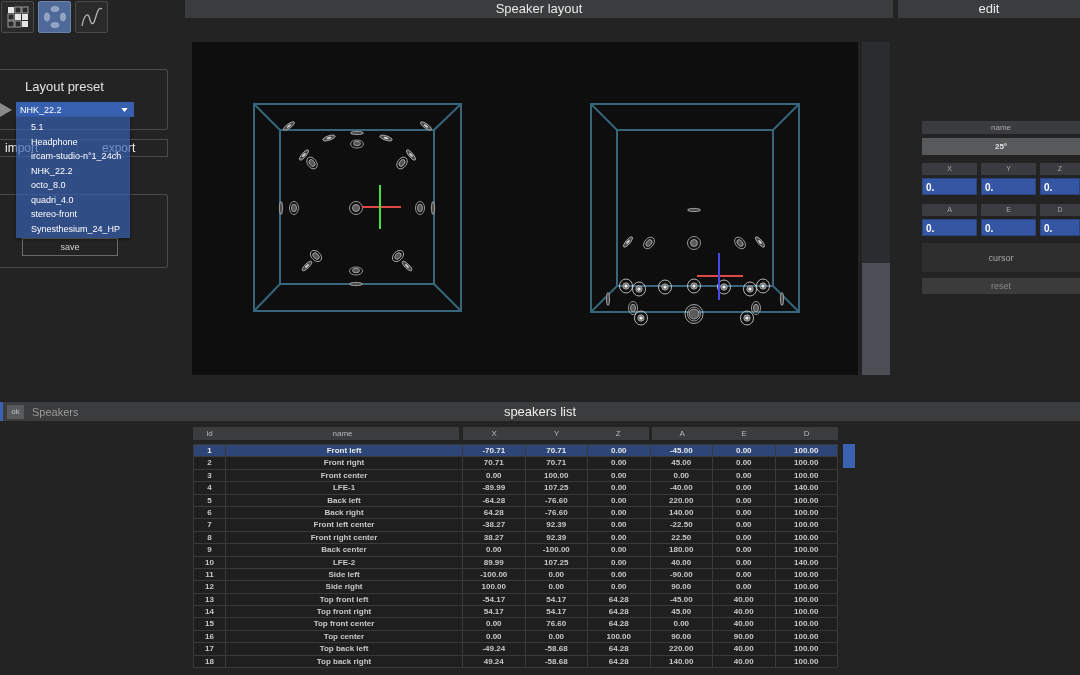 This screenshot has height=675, width=1080. What do you see at coordinates (681, 500) in the screenshot?
I see `table-cell: 220.00` at bounding box center [681, 500].